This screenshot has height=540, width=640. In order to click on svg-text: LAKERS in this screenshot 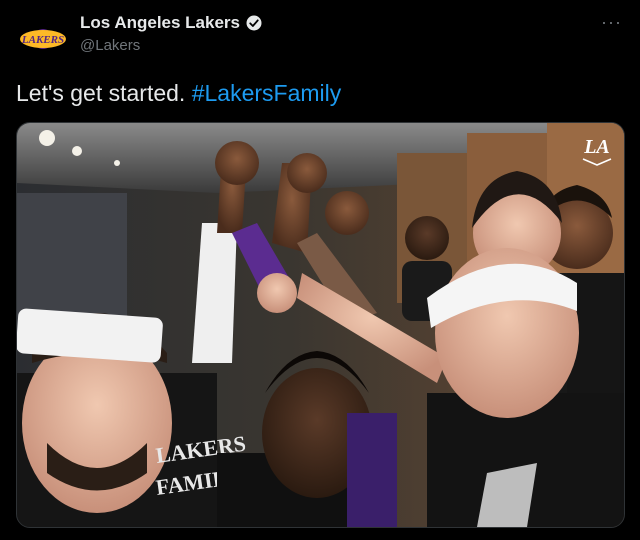, I will do `click(42, 40)`.